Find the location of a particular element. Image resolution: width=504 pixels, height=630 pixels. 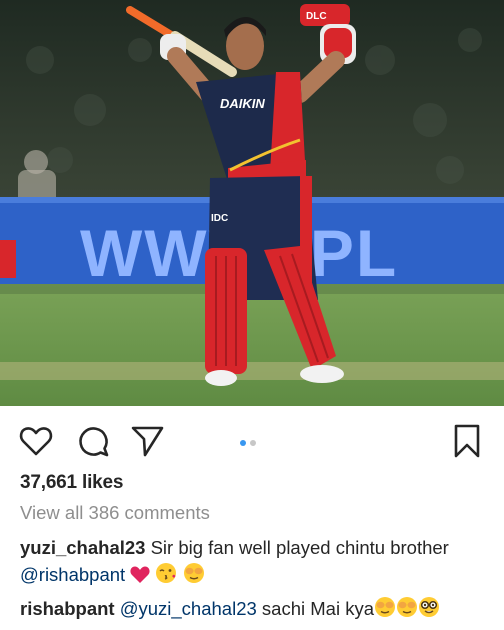

helmet-text: DLC is located at coordinates (316, 16).